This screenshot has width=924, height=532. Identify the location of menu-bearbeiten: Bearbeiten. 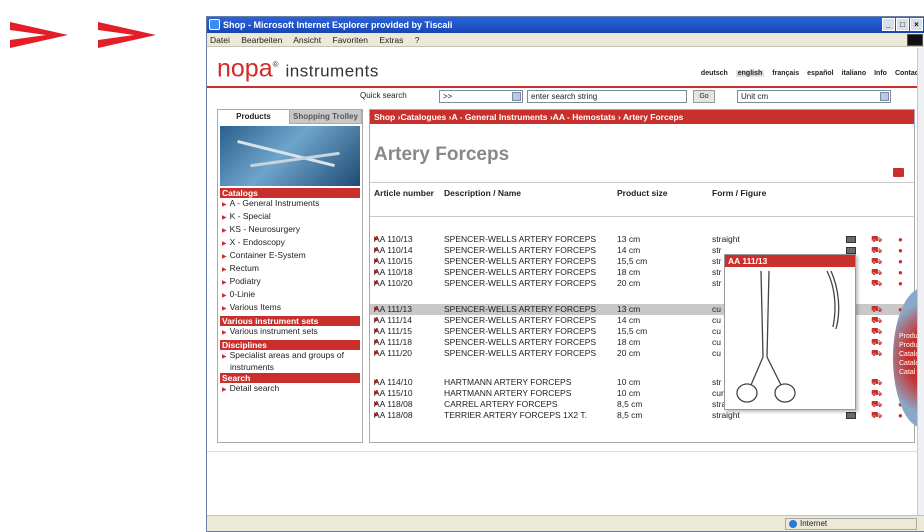
(261, 40).